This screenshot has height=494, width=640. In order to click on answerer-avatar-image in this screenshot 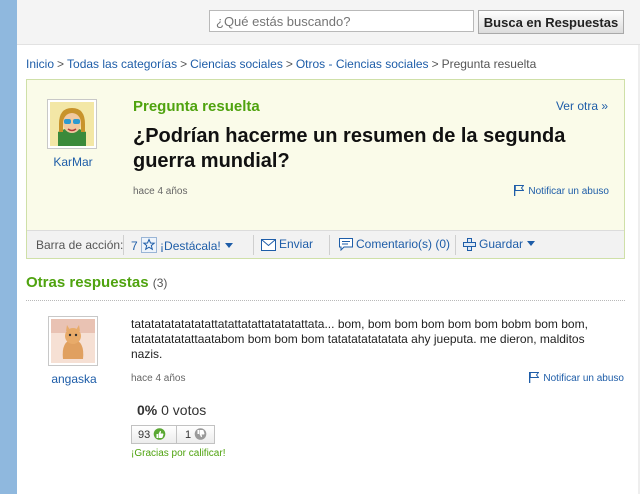, I will do `click(73, 341)`.